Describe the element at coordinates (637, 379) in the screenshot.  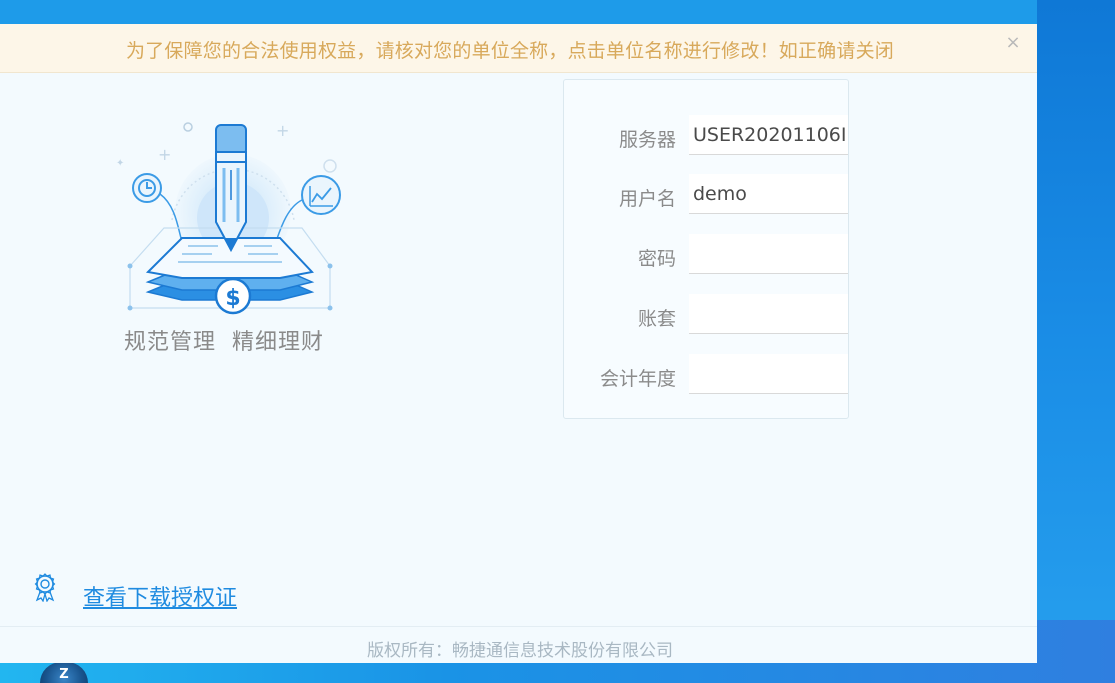
I see `fiscal-year-label: 会计年度` at that location.